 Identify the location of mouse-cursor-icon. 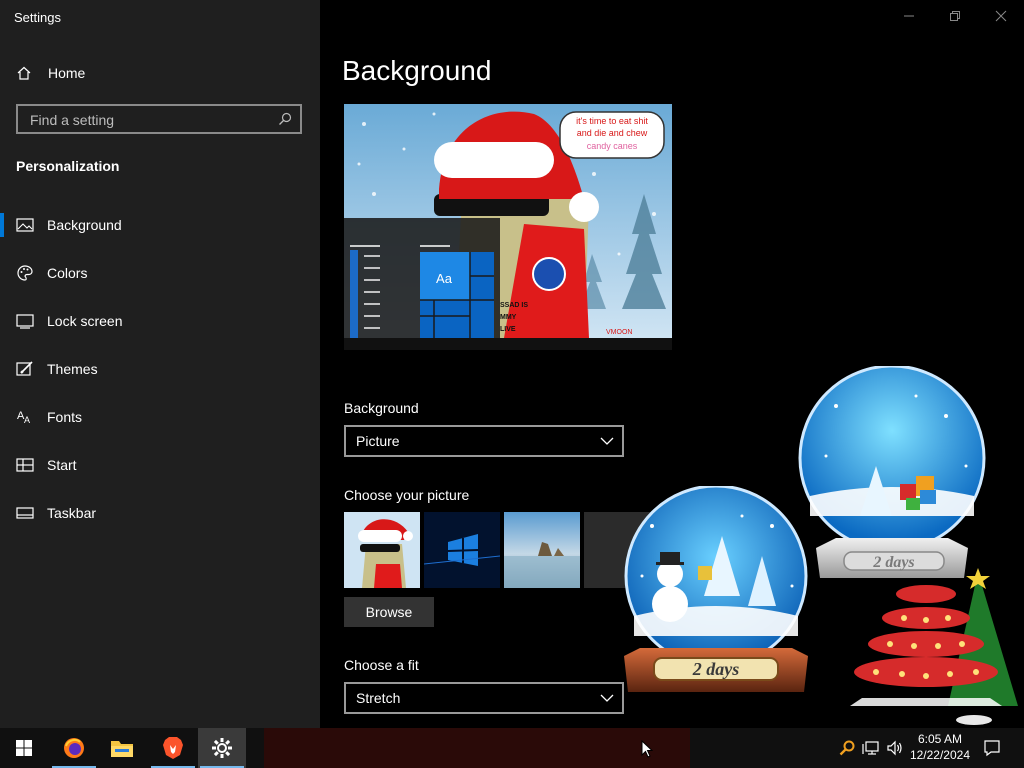
(647, 751).